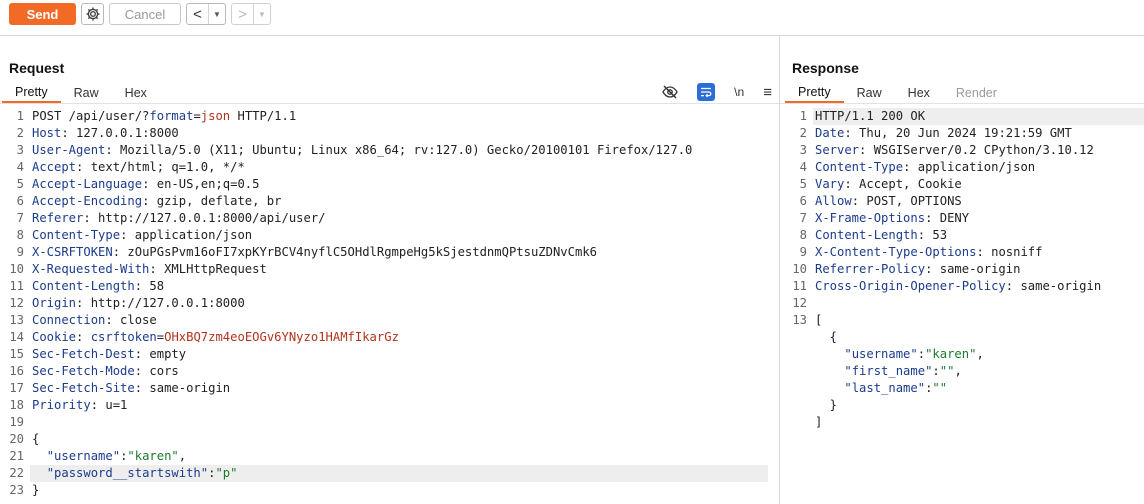  Describe the element at coordinates (803, 150) in the screenshot. I see `line-number: 3` at that location.